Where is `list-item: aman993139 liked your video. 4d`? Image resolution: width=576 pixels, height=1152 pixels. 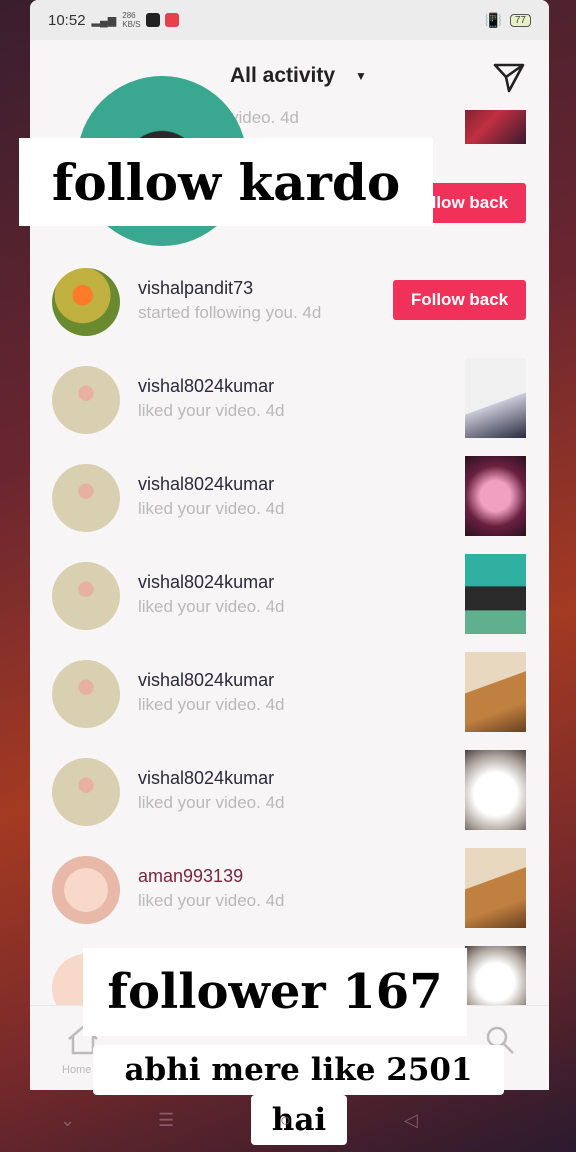
list-item: aman993139 liked your video. 4d is located at coordinates (289, 889).